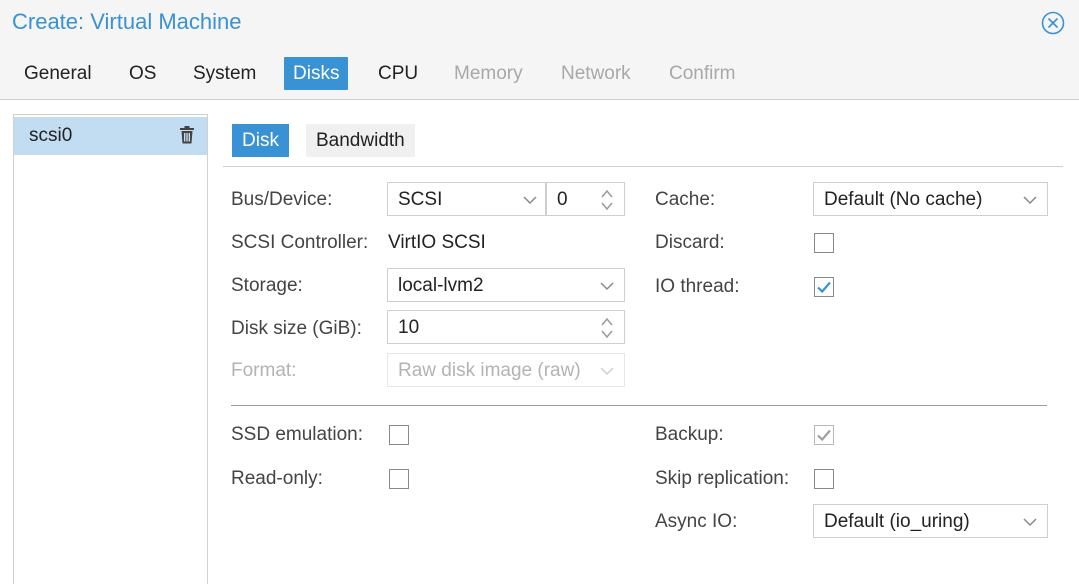 Image resolution: width=1079 pixels, height=584 pixels. Describe the element at coordinates (399, 479) in the screenshot. I see `read-only-checkbox` at that location.